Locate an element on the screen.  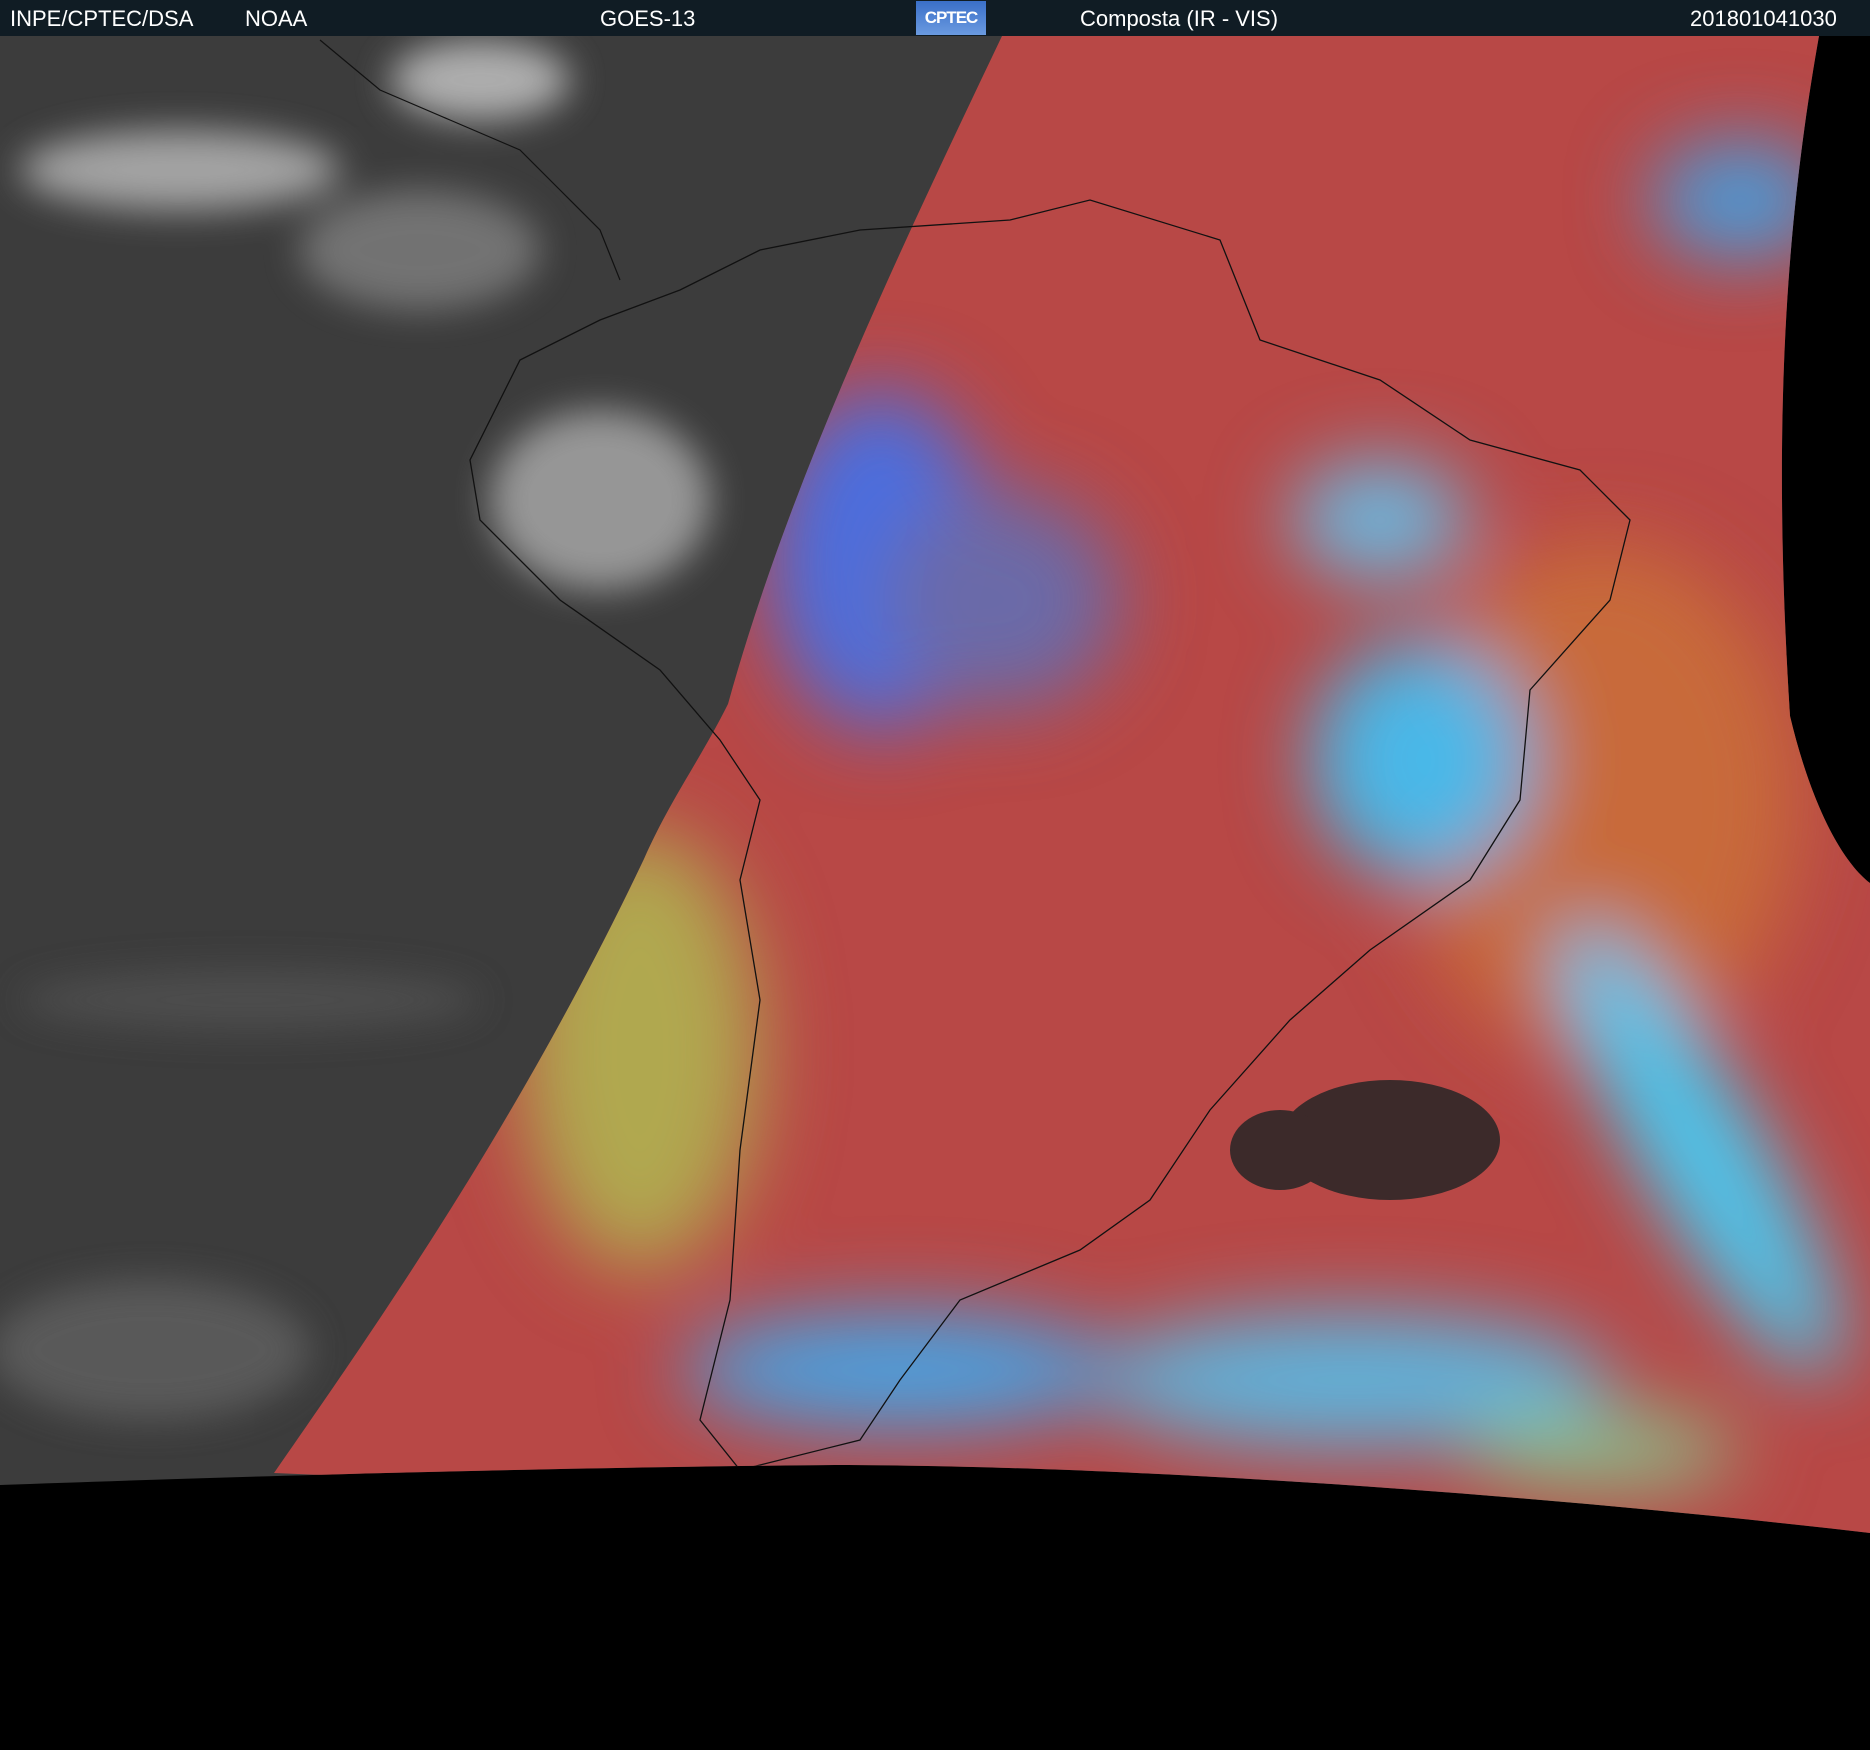
product-label: Composta (IR - VIS) is located at coordinates (1179, 18).